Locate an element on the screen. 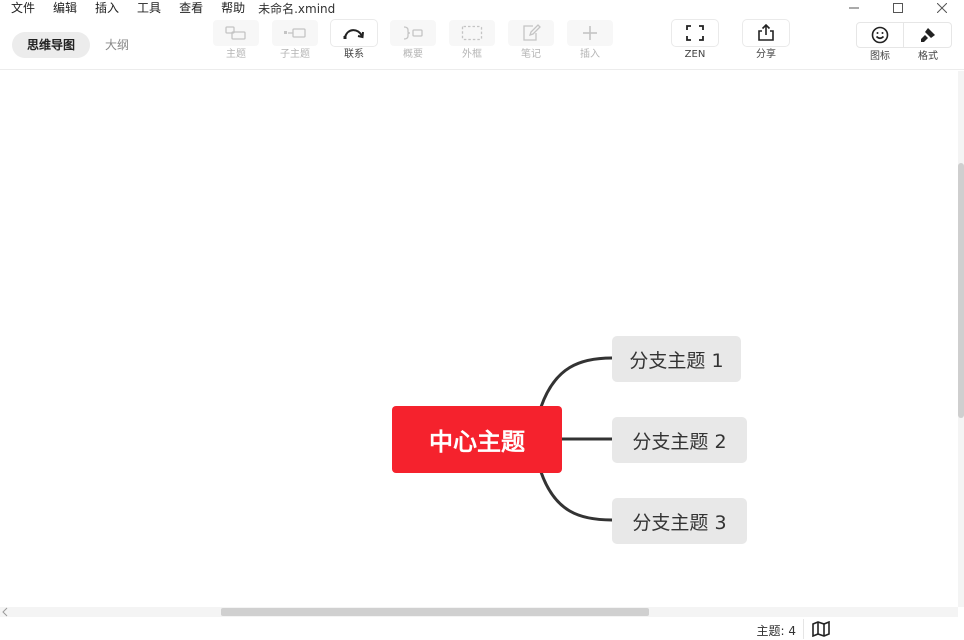 The width and height of the screenshot is (964, 640). panel-switcher: 图标 格式 is located at coordinates (904, 42).